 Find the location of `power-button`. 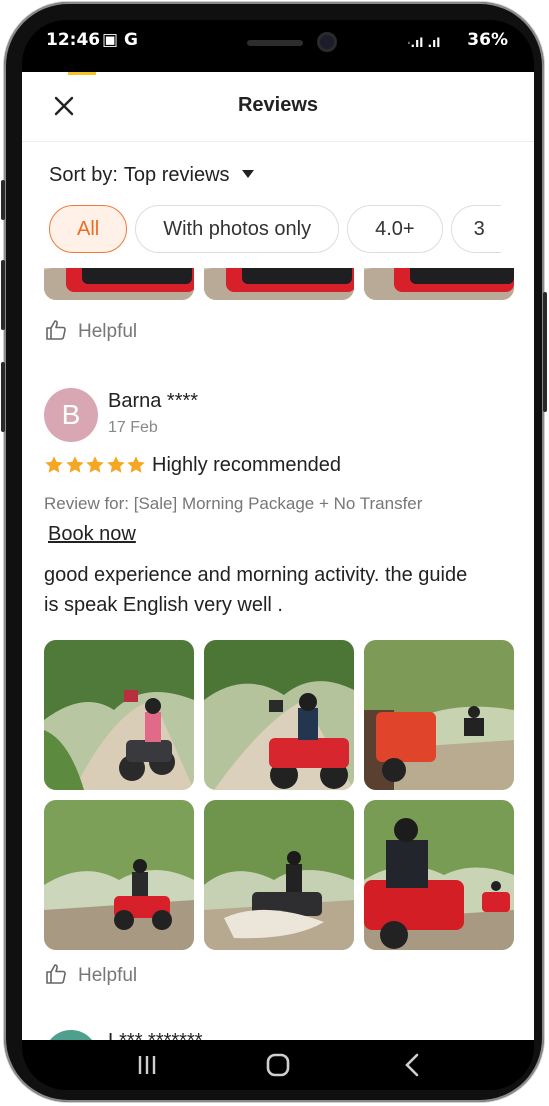

power-button is located at coordinates (545, 352).